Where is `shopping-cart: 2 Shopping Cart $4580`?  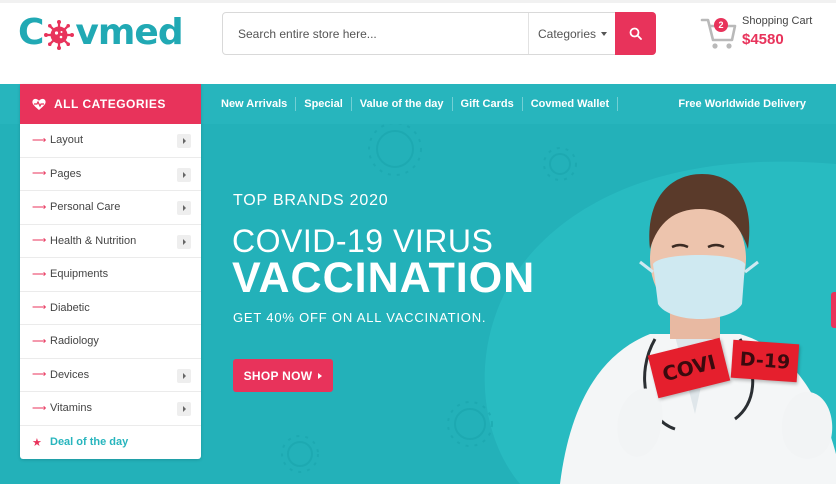 shopping-cart: 2 Shopping Cart $4580 is located at coordinates (765, 34).